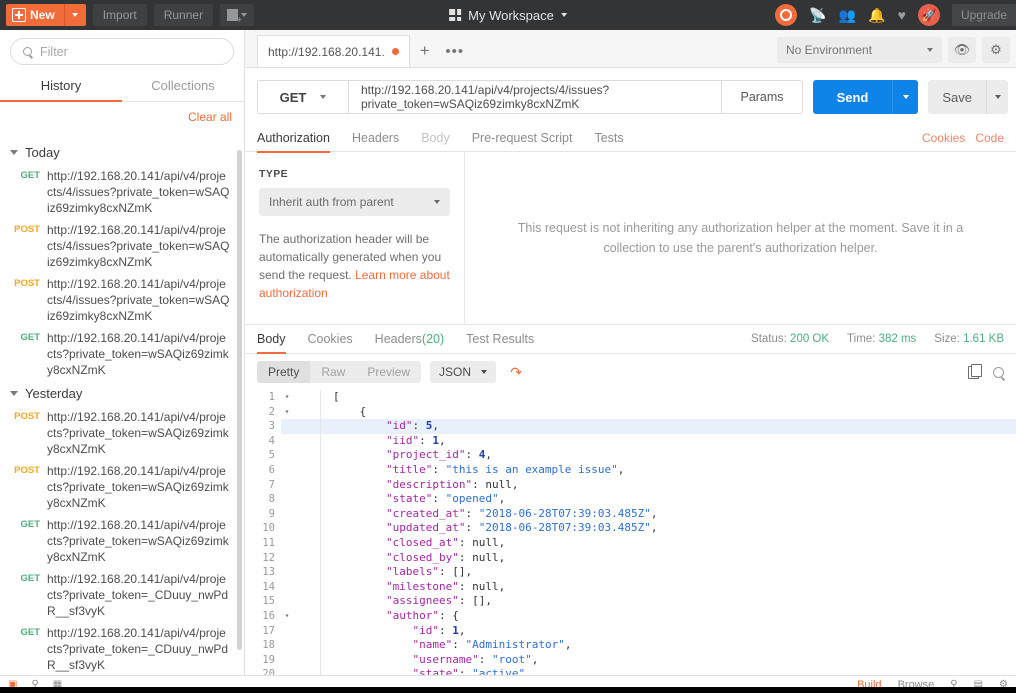  What do you see at coordinates (210, 117) in the screenshot?
I see `clear-all-button: Clear all` at bounding box center [210, 117].